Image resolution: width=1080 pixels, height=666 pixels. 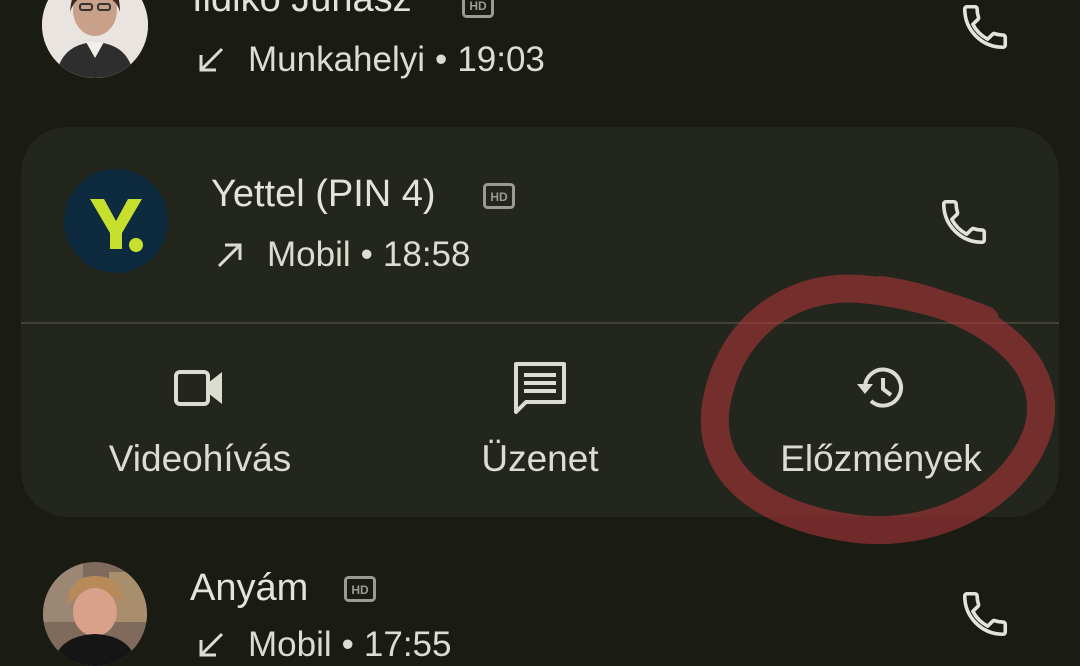 I want to click on card-divider, so click(x=540, y=323).